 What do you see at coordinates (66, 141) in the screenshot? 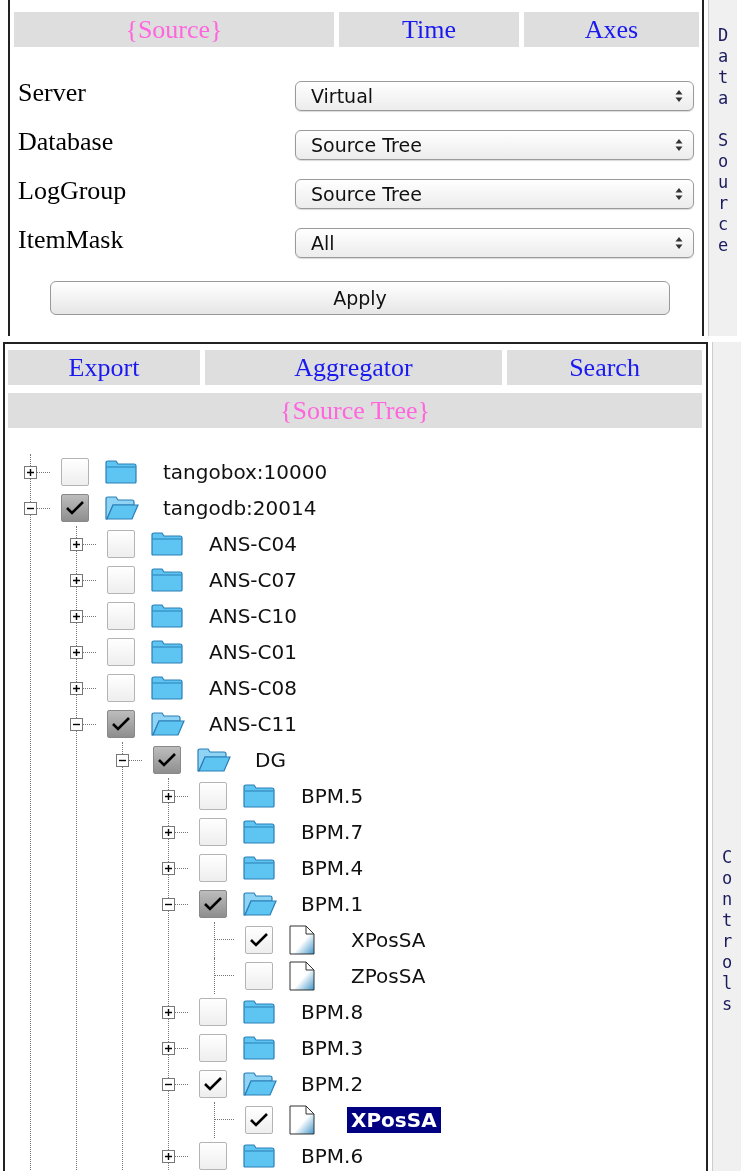
I see `field-label: Database` at bounding box center [66, 141].